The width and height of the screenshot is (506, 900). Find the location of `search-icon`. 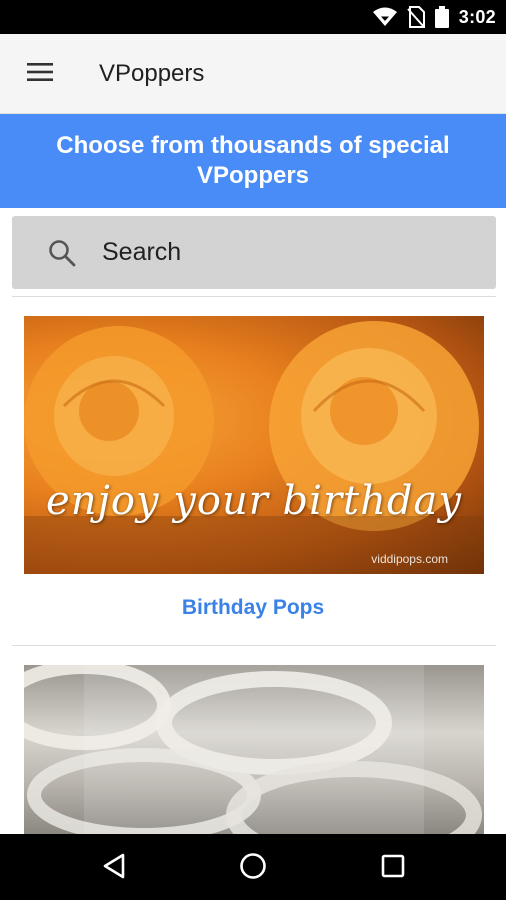

search-icon is located at coordinates (62, 255).